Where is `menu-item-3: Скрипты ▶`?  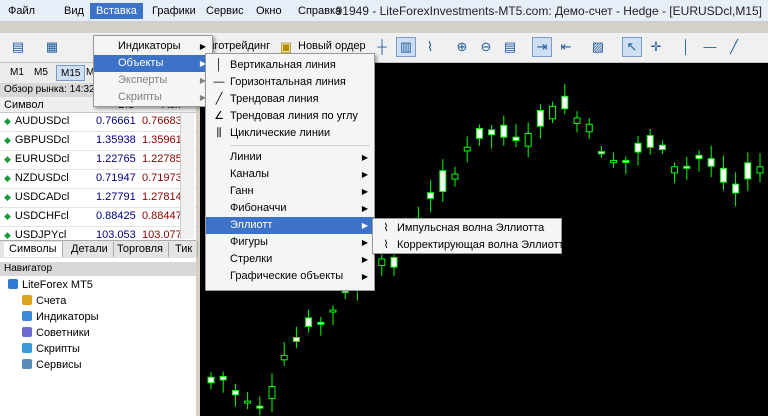 menu-item-3: Скрипты ▶ is located at coordinates (153, 97).